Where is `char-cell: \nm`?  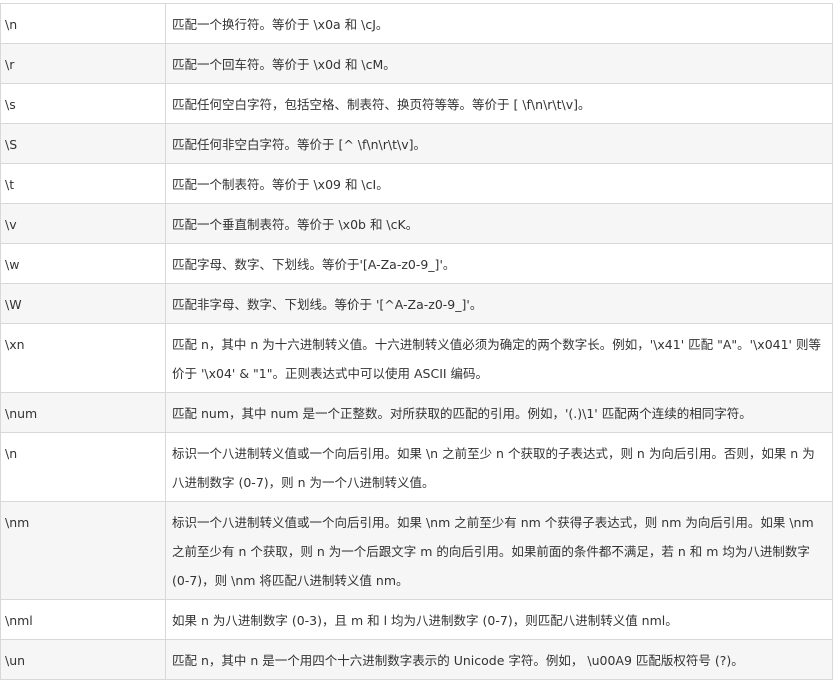
char-cell: \nm is located at coordinates (83, 550).